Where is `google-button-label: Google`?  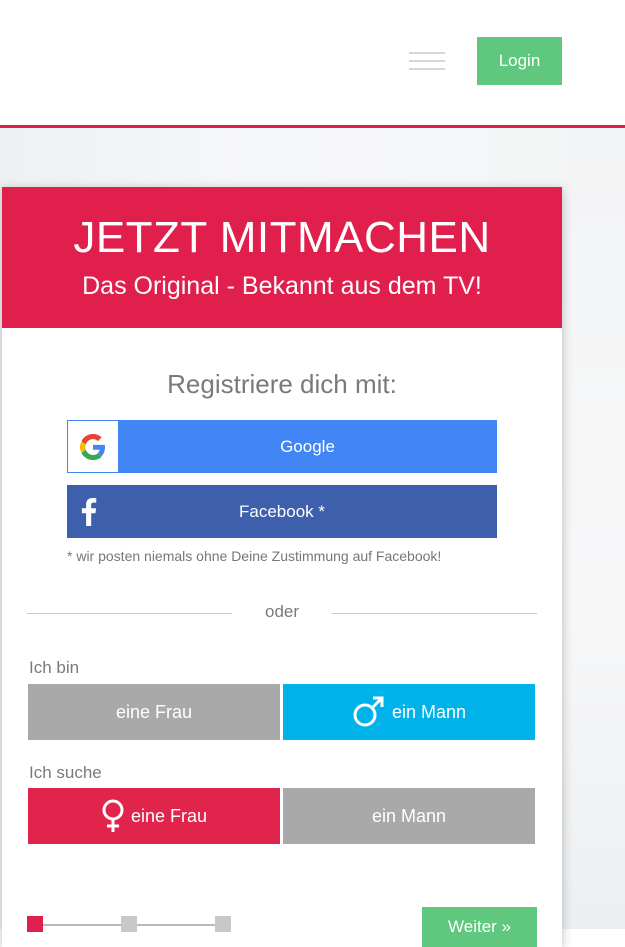 google-button-label: Google is located at coordinates (307, 446).